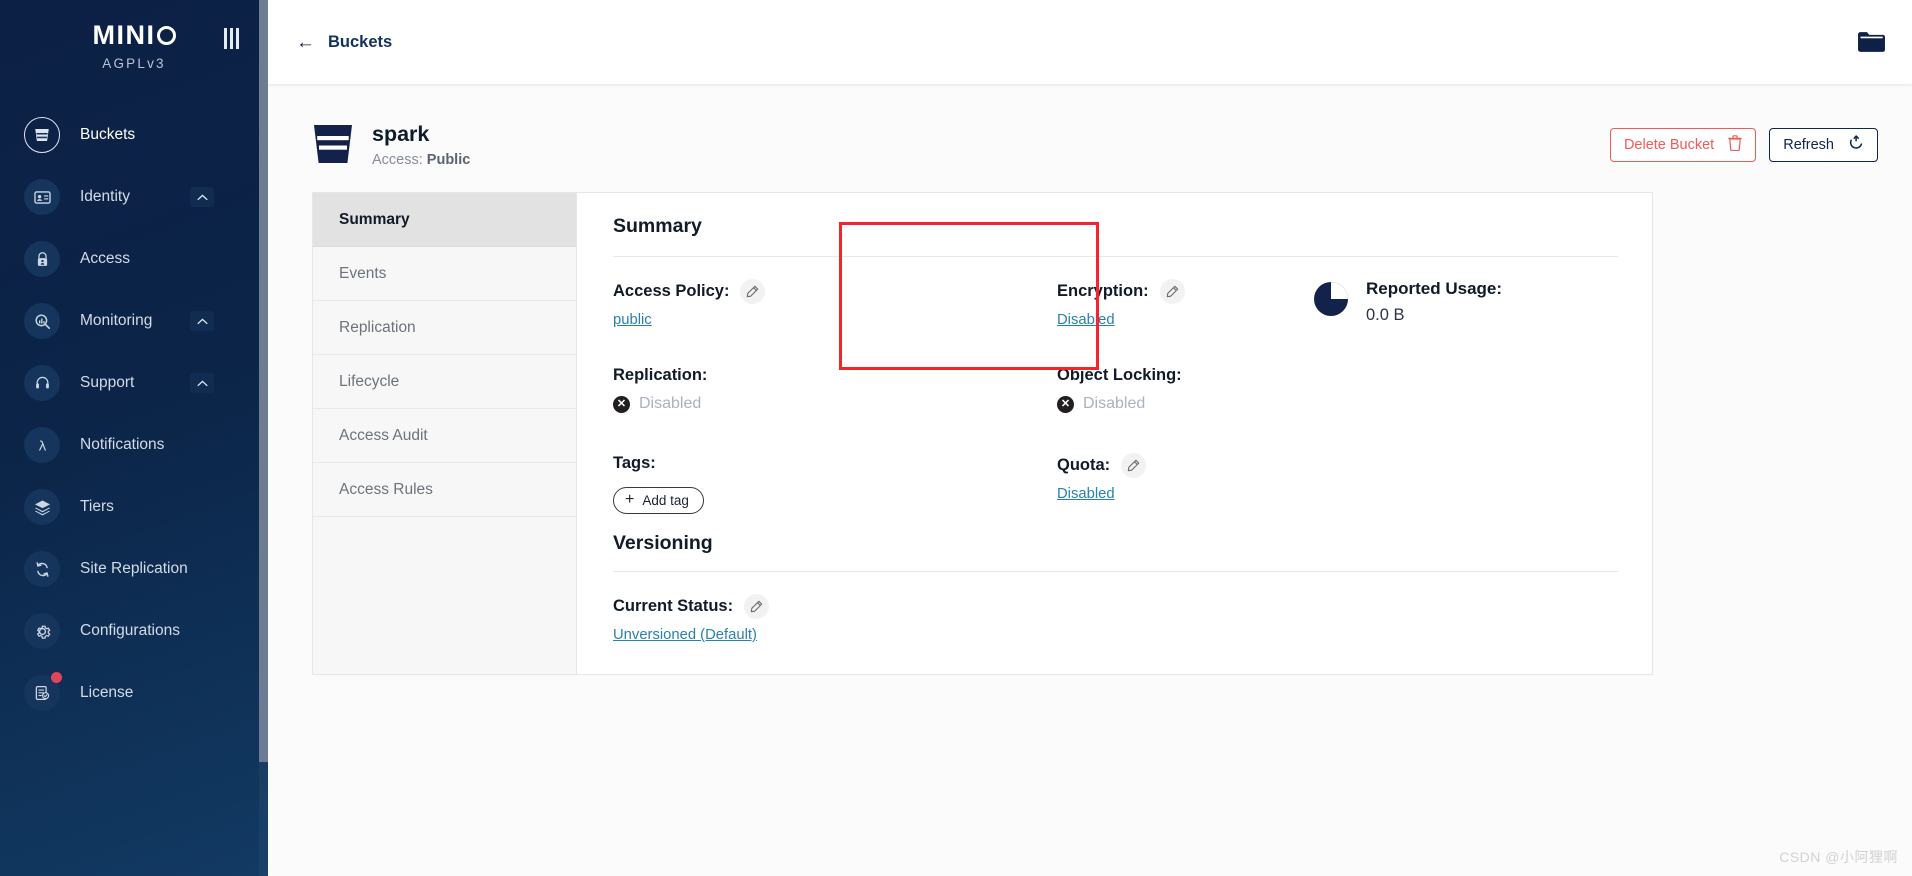 Image resolution: width=1912 pixels, height=876 pixels. I want to click on sidebar-item-license: License, so click(134, 693).